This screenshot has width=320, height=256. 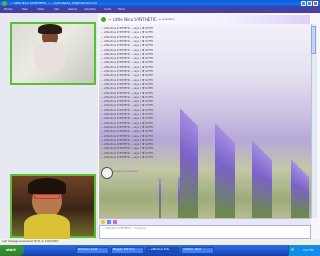 What do you see at coordinates (107, 9) in the screenshot?
I see `menu-invite: Invite` at bounding box center [107, 9].